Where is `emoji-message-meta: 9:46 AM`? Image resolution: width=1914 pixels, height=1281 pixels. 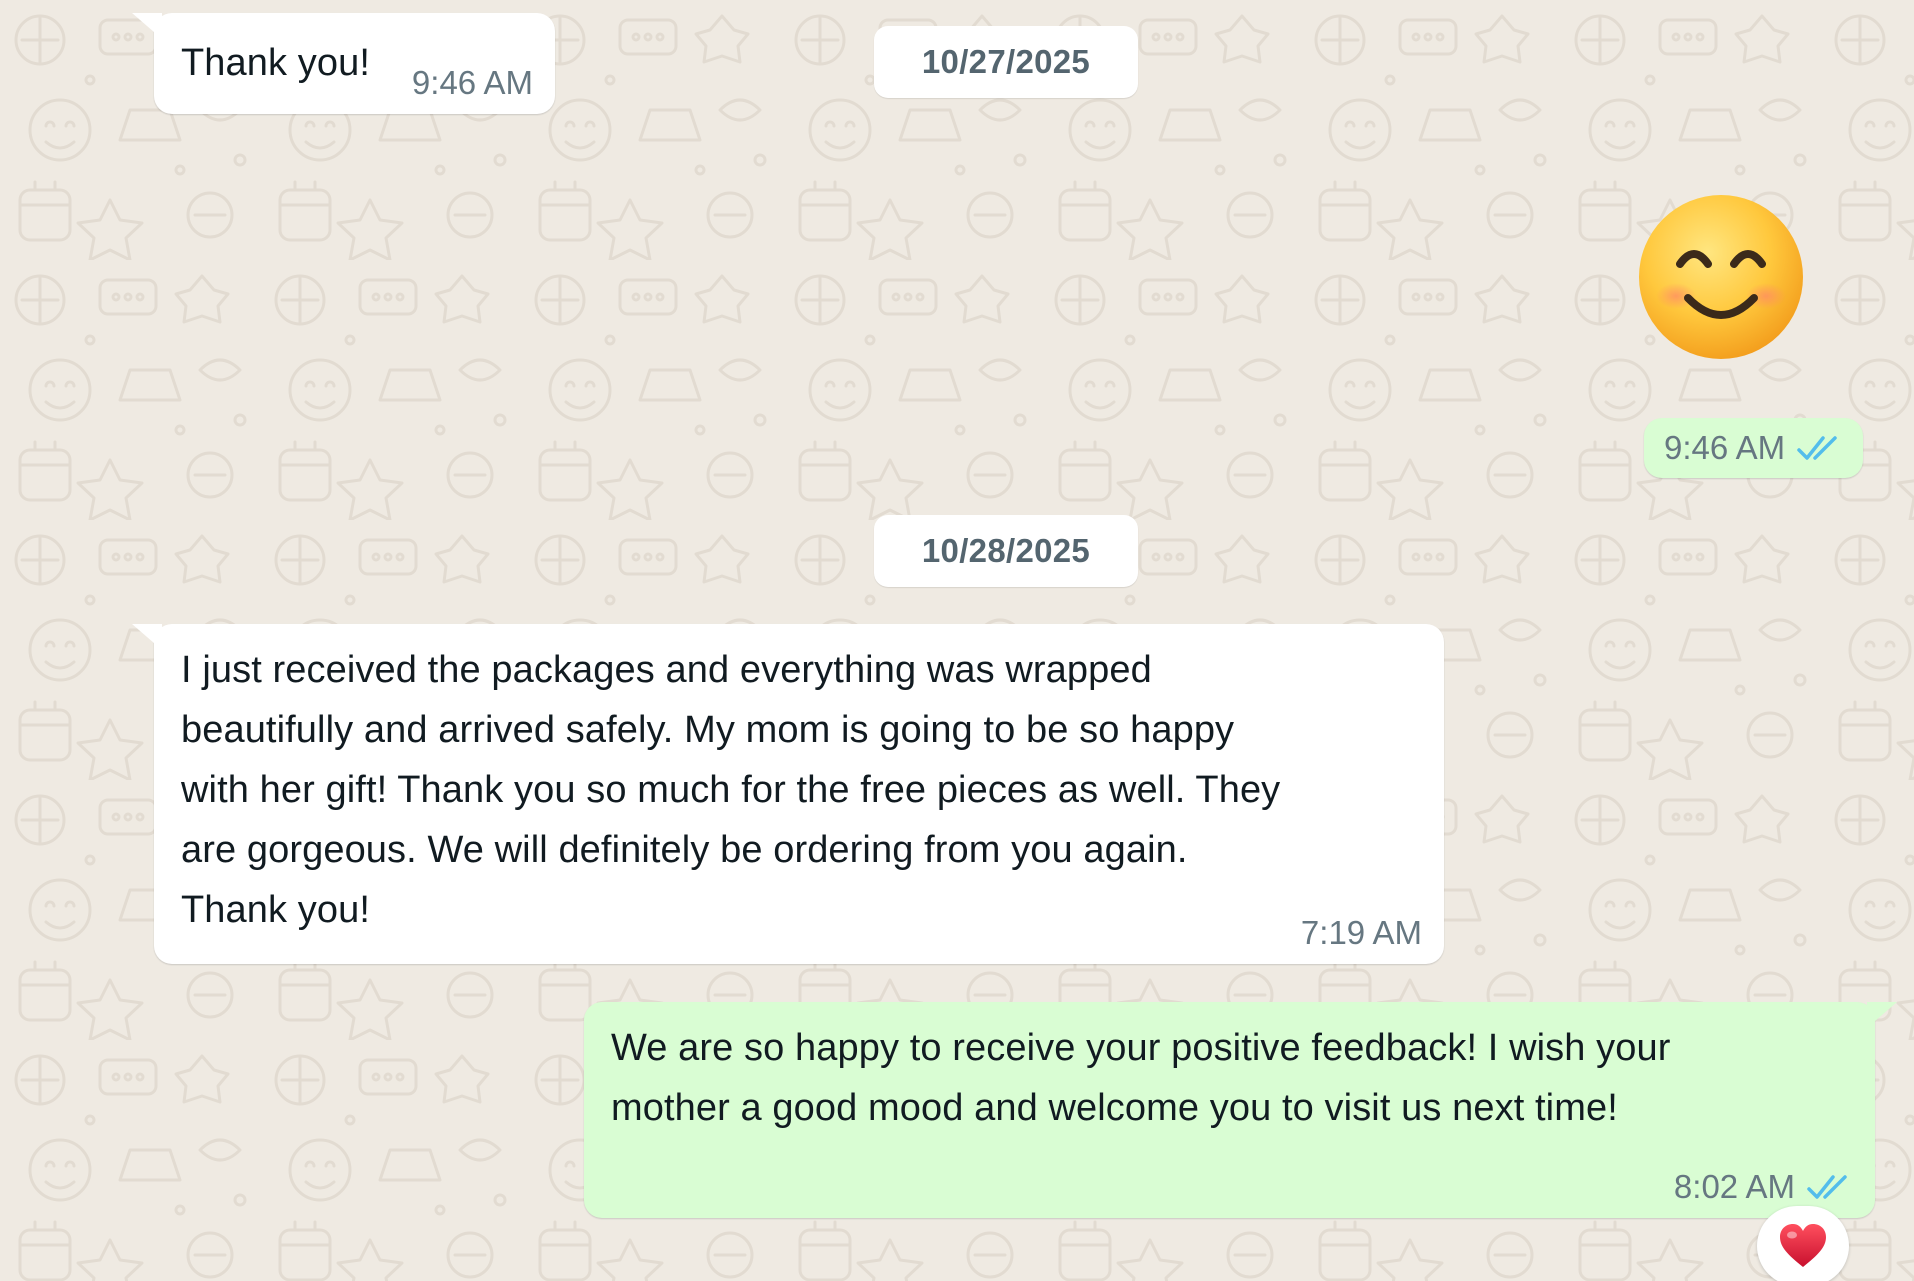
emoji-message-meta: 9:46 AM is located at coordinates (1754, 448).